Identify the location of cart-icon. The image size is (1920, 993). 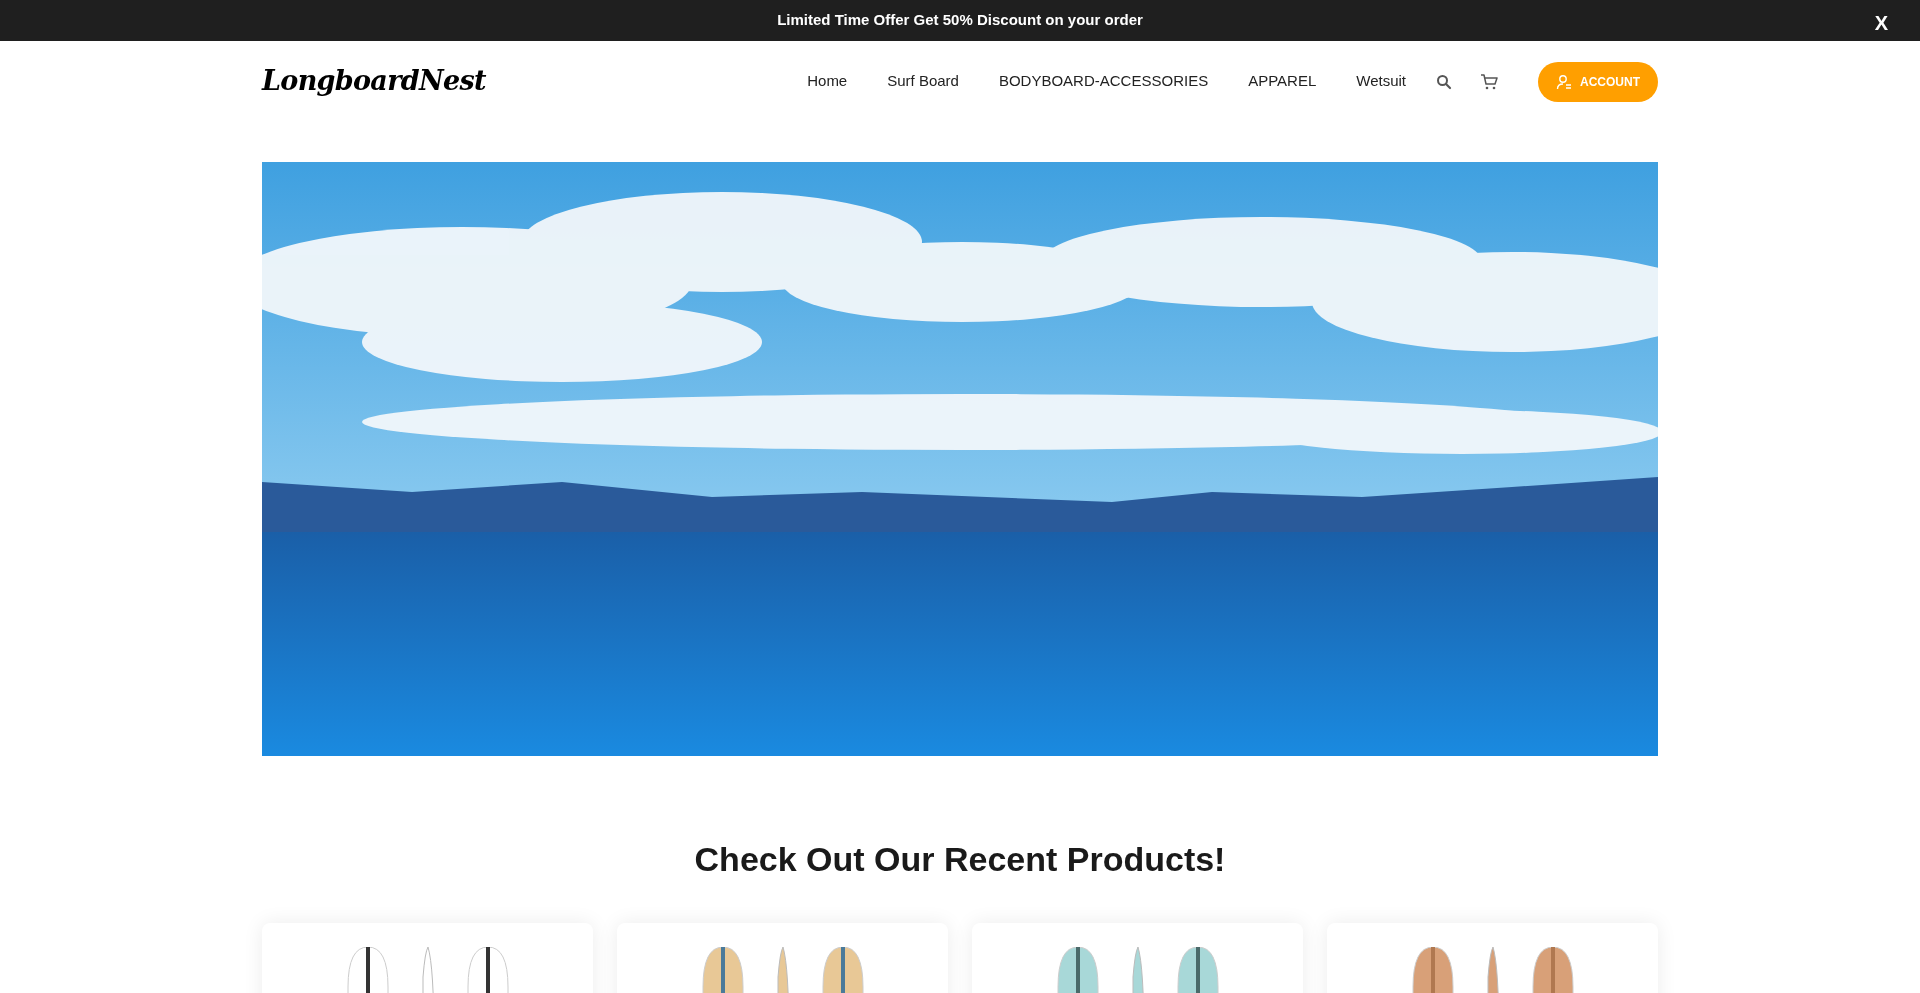
(1489, 81).